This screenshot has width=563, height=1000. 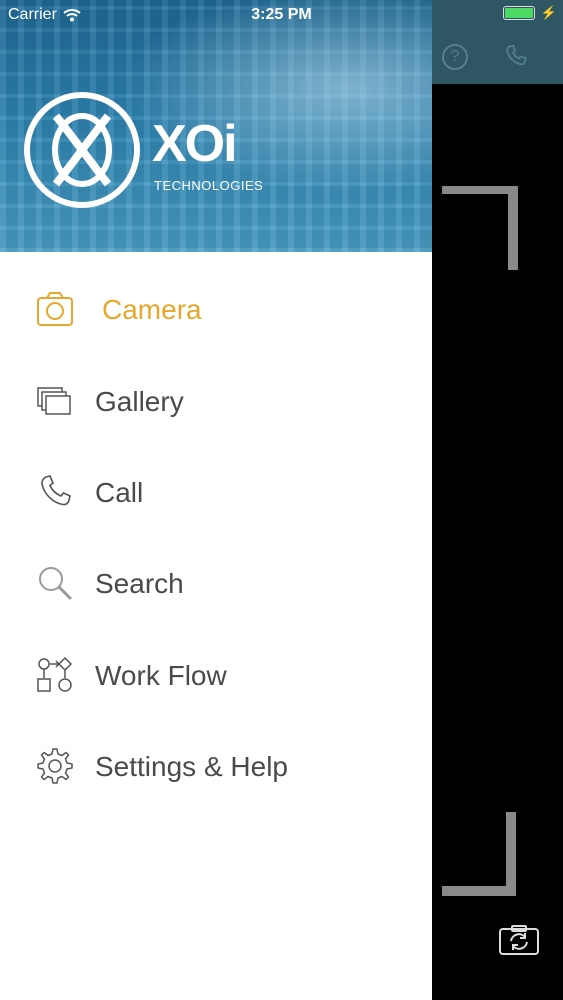 What do you see at coordinates (480, 190) in the screenshot?
I see `focus-corner-top` at bounding box center [480, 190].